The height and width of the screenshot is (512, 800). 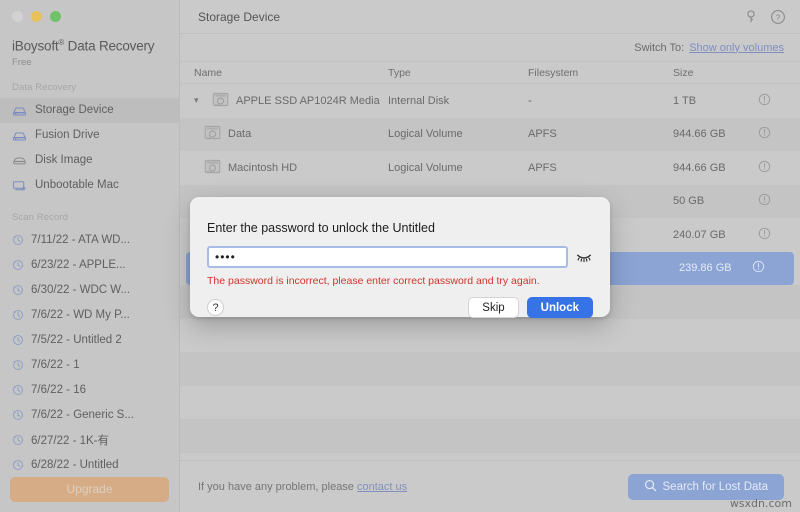 What do you see at coordinates (67, 135) in the screenshot?
I see `sidebar-item-label: Fusion Drive` at bounding box center [67, 135].